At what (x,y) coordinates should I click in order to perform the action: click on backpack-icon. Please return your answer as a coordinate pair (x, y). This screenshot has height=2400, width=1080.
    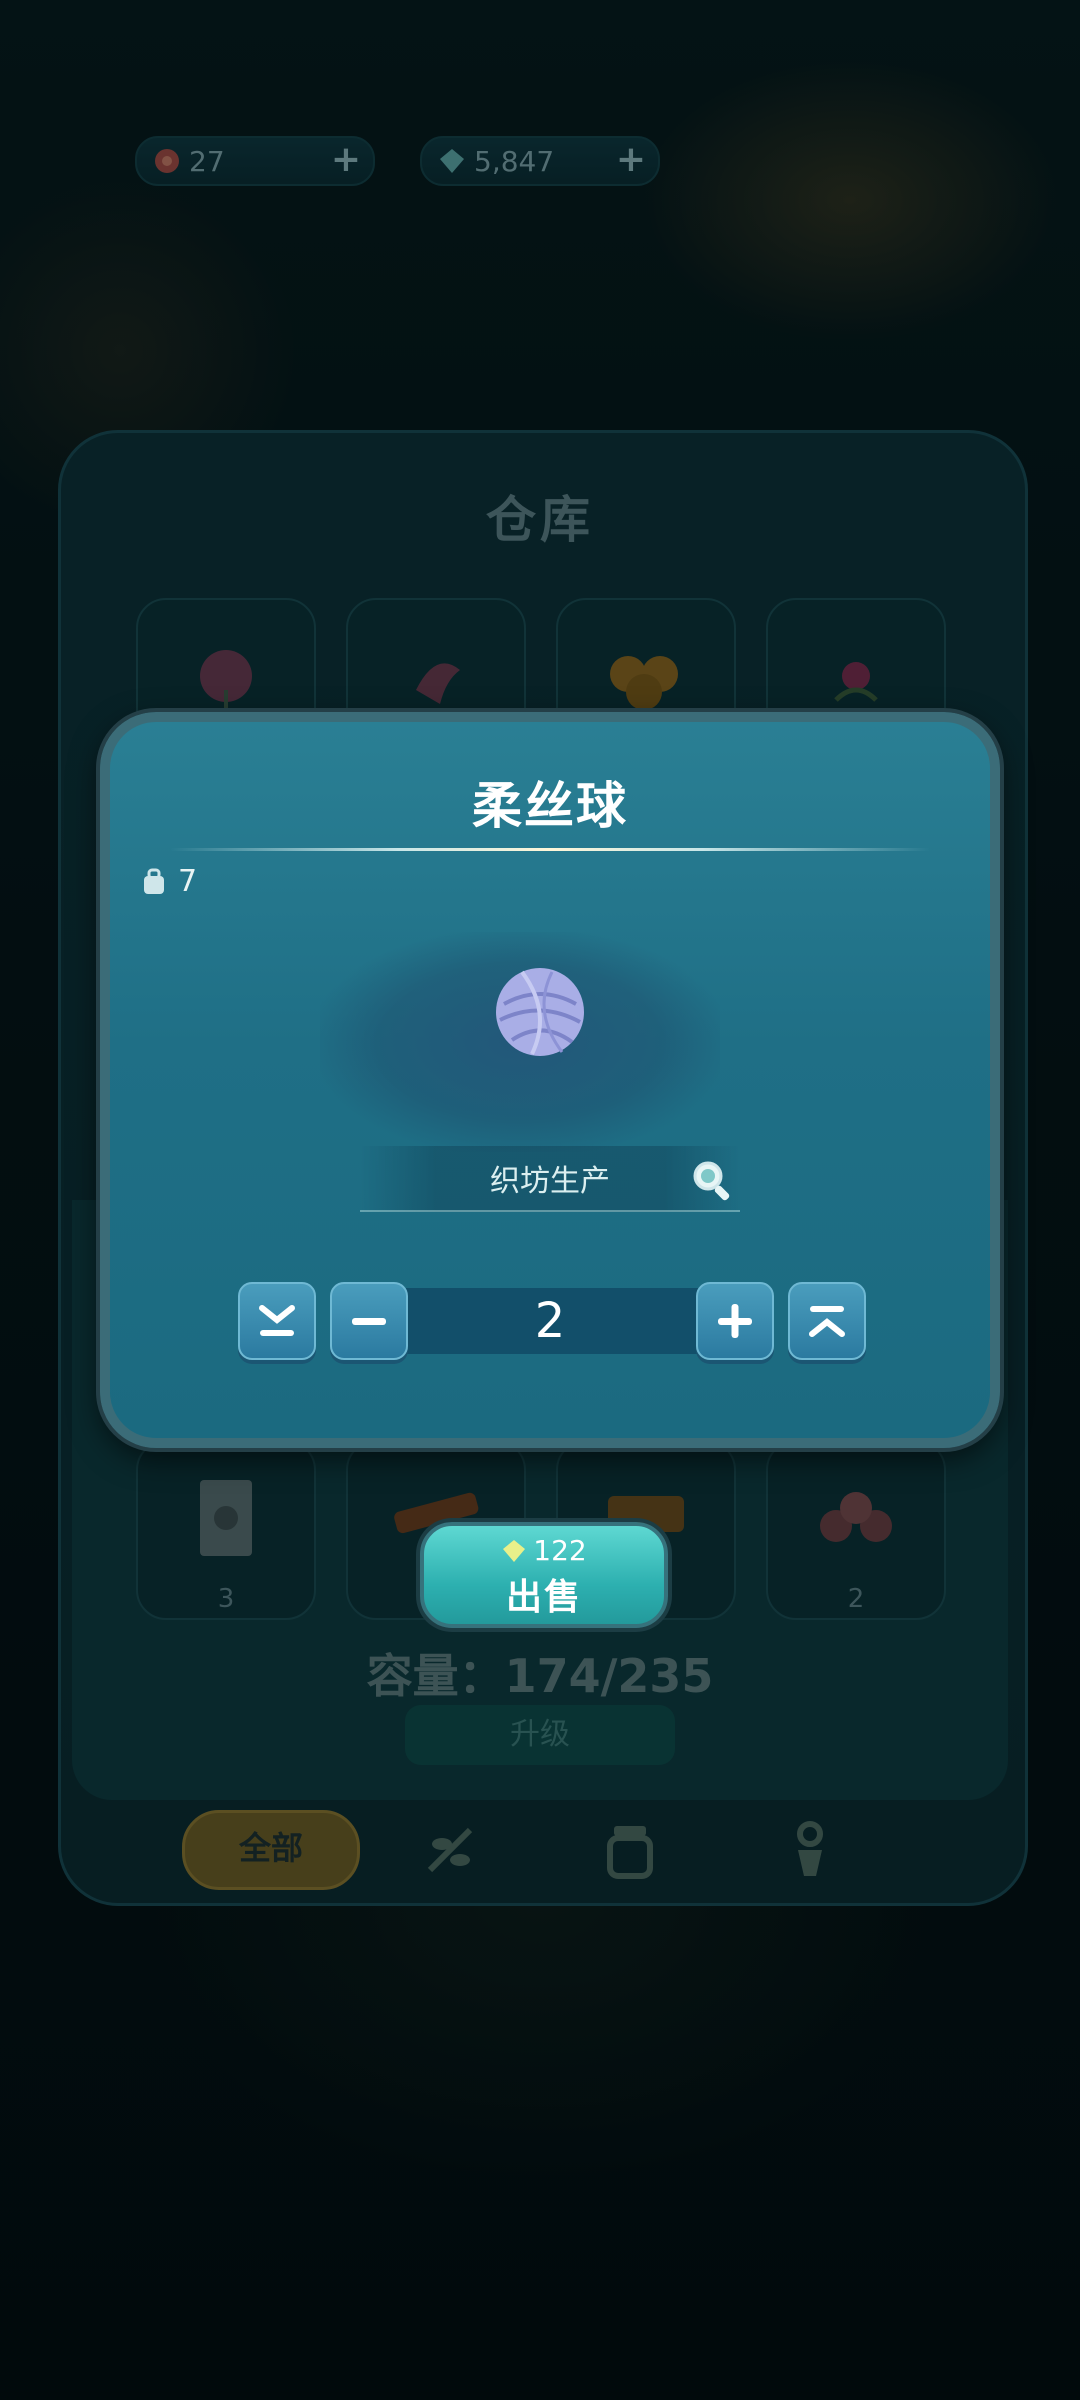
    Looking at the image, I should click on (154, 881).